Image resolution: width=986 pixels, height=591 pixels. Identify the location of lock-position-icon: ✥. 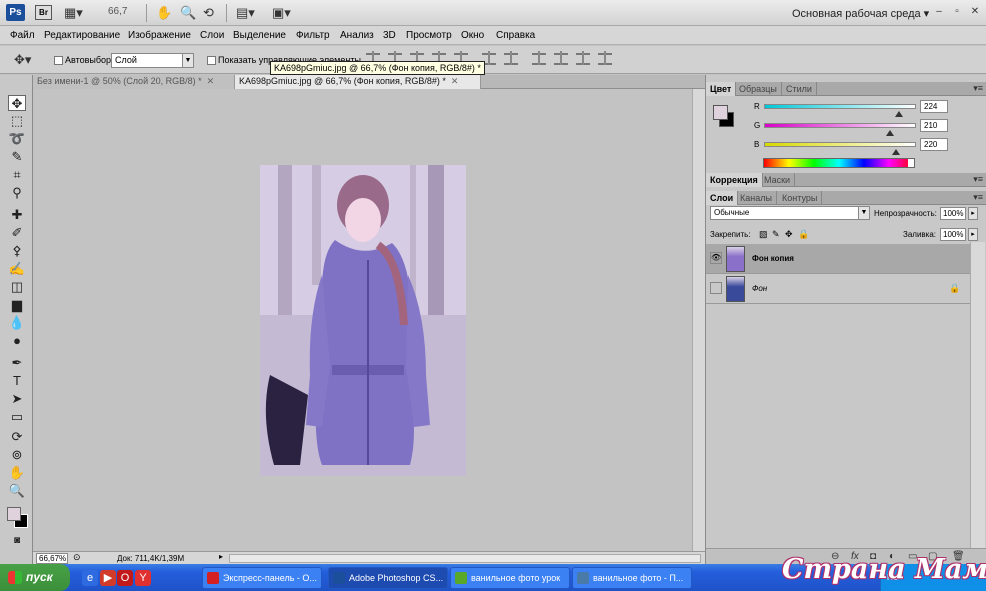
(789, 234).